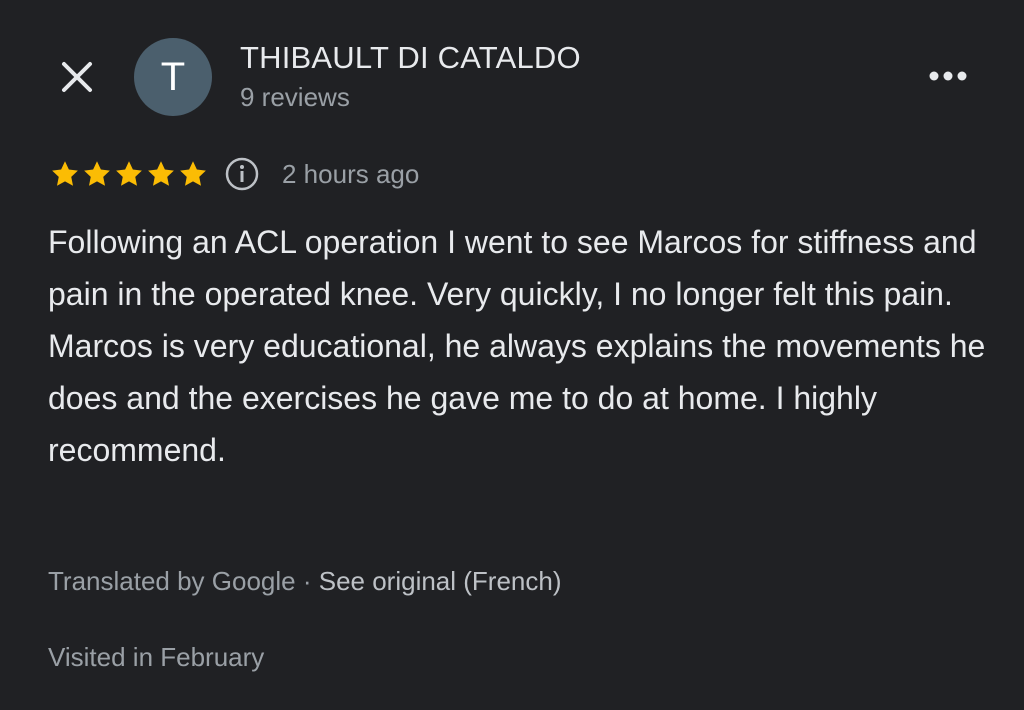 The height and width of the screenshot is (710, 1024). What do you see at coordinates (172, 581) in the screenshot?
I see `translated-by-label: Translated by Google` at bounding box center [172, 581].